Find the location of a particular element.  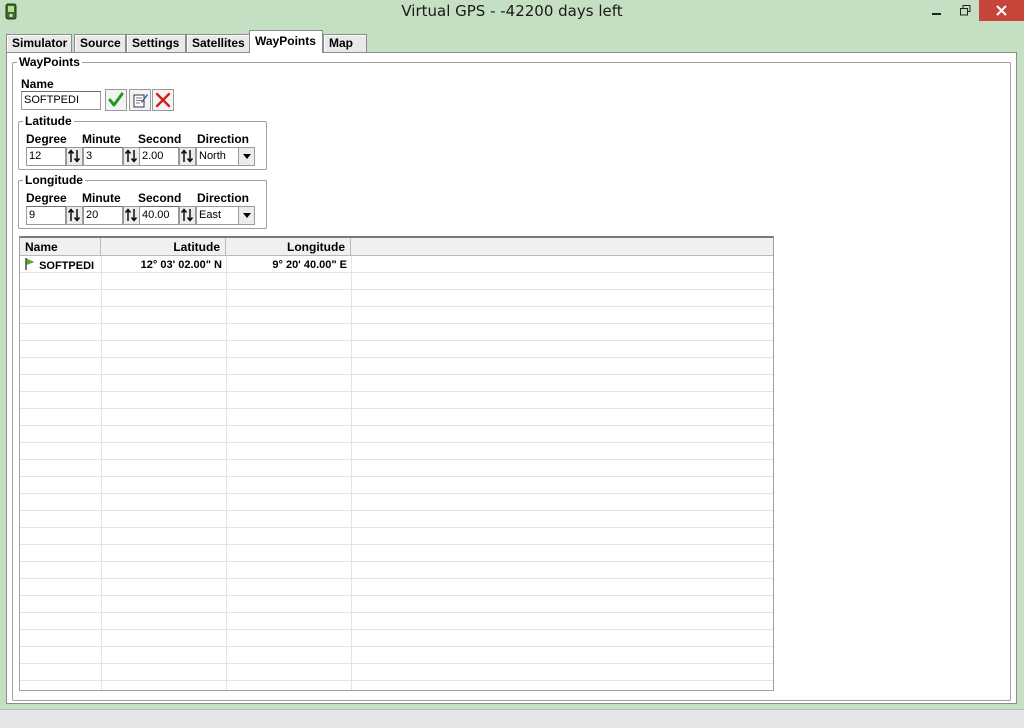

row-longitude: 9° 20' 40.00" E is located at coordinates (309, 265).